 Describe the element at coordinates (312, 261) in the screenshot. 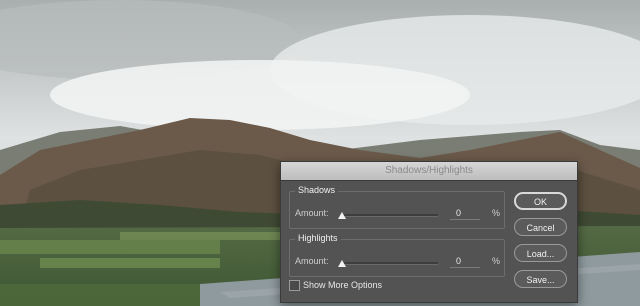

I see `highlights-amount-label: Amount:` at that location.